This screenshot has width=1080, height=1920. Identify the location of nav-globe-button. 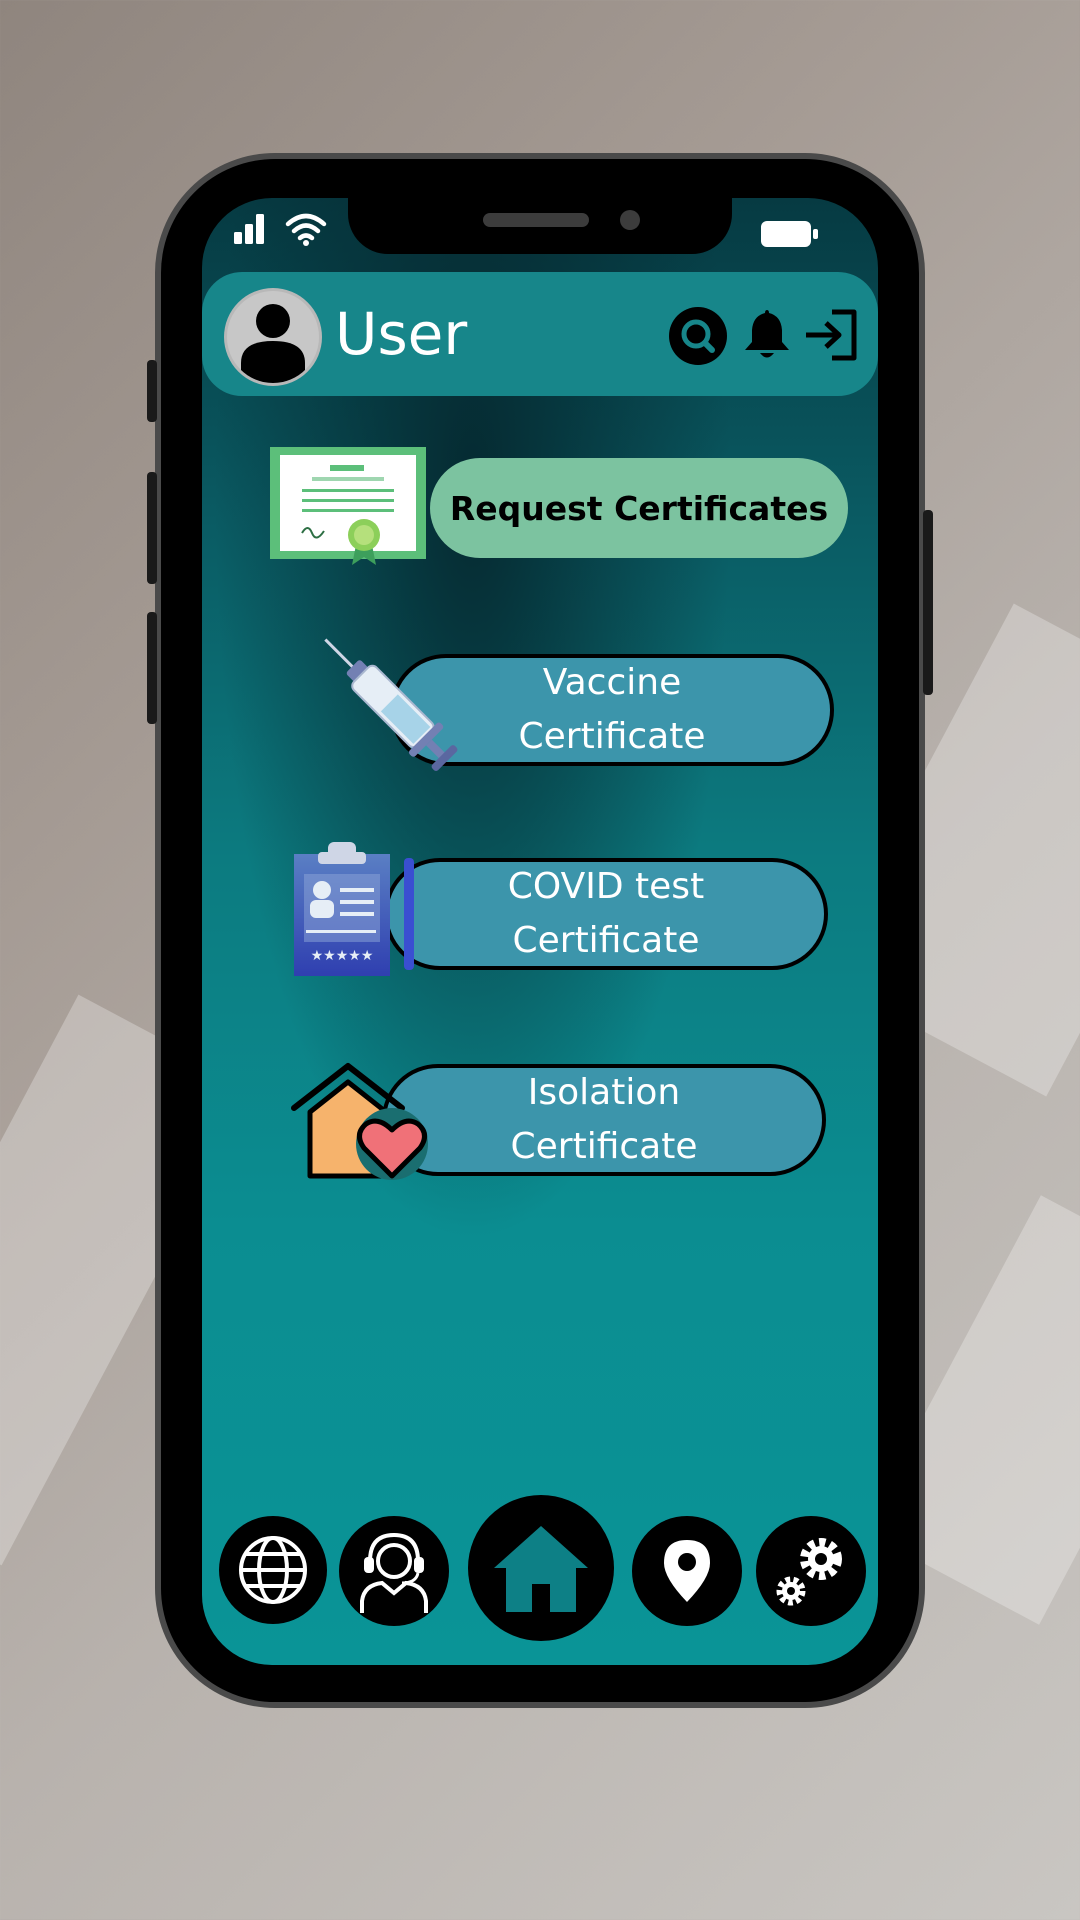
(273, 1570).